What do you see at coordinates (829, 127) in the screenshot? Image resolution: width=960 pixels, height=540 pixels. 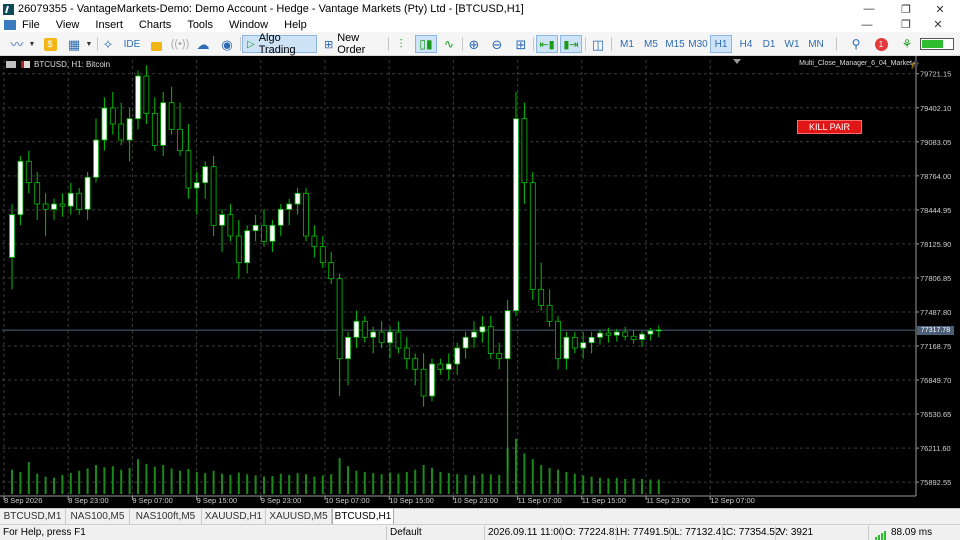 I see `kill-pair-button: KILL PAIR` at bounding box center [829, 127].